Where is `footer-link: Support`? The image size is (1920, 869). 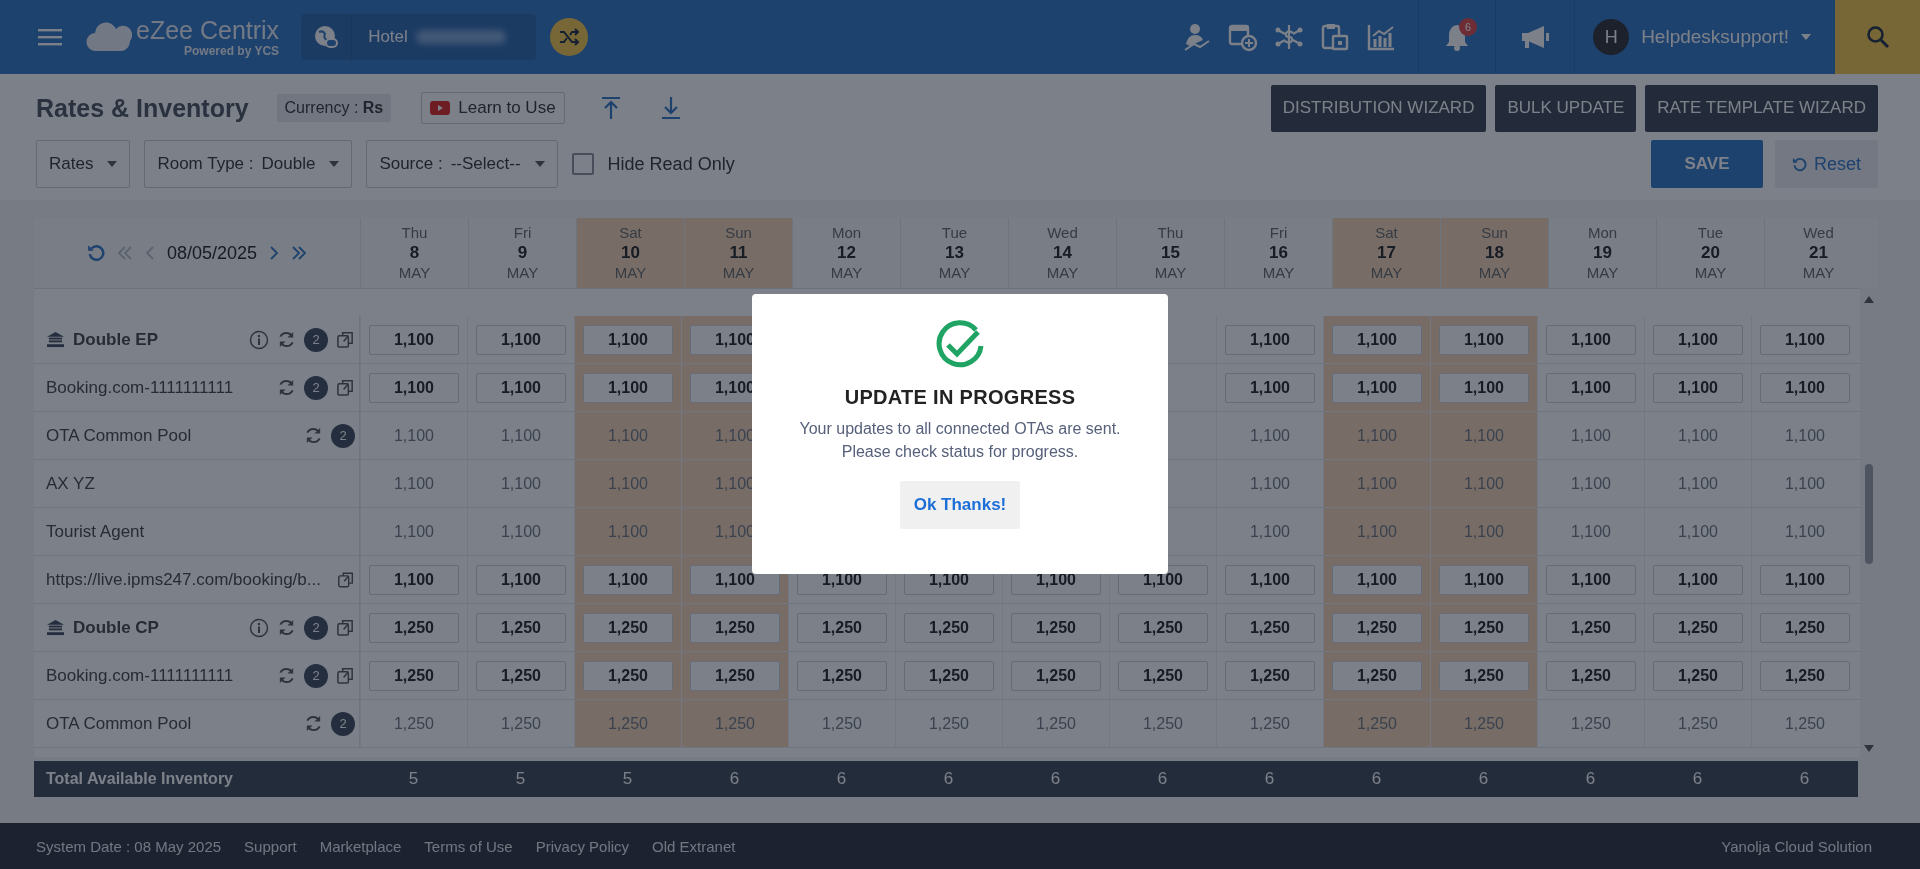 footer-link: Support is located at coordinates (270, 846).